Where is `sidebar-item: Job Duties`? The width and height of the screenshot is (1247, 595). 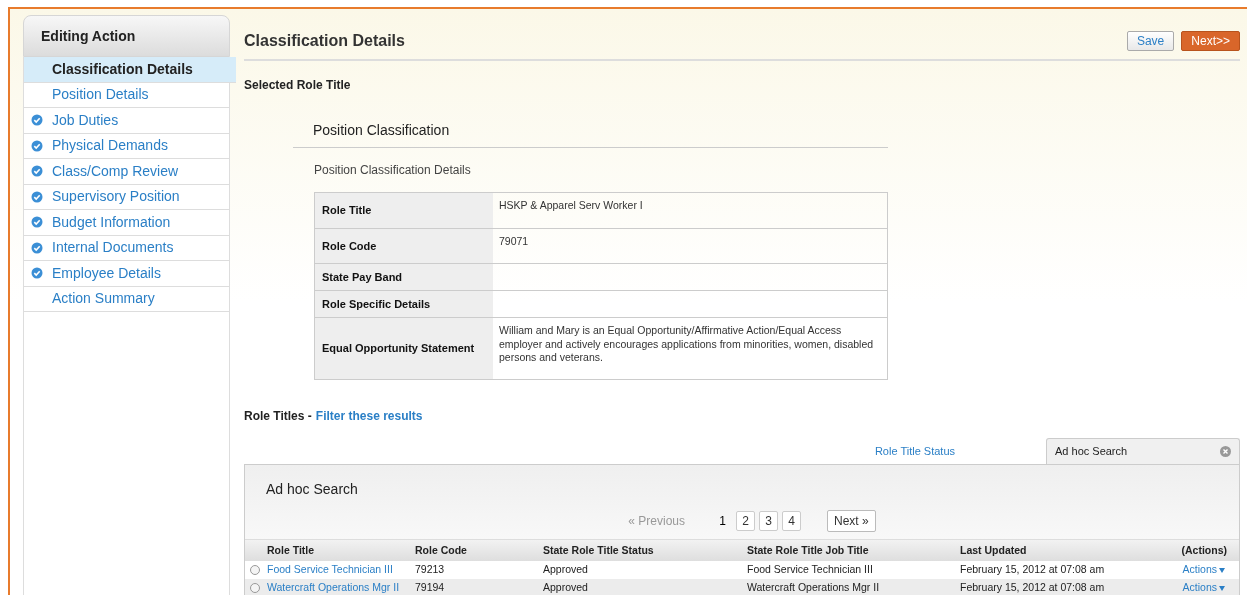
sidebar-item: Job Duties is located at coordinates (126, 121).